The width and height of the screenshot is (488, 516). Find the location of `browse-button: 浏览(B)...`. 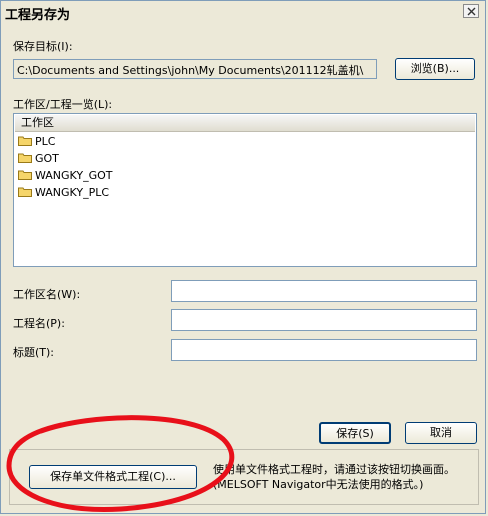

browse-button: 浏览(B)... is located at coordinates (435, 69).